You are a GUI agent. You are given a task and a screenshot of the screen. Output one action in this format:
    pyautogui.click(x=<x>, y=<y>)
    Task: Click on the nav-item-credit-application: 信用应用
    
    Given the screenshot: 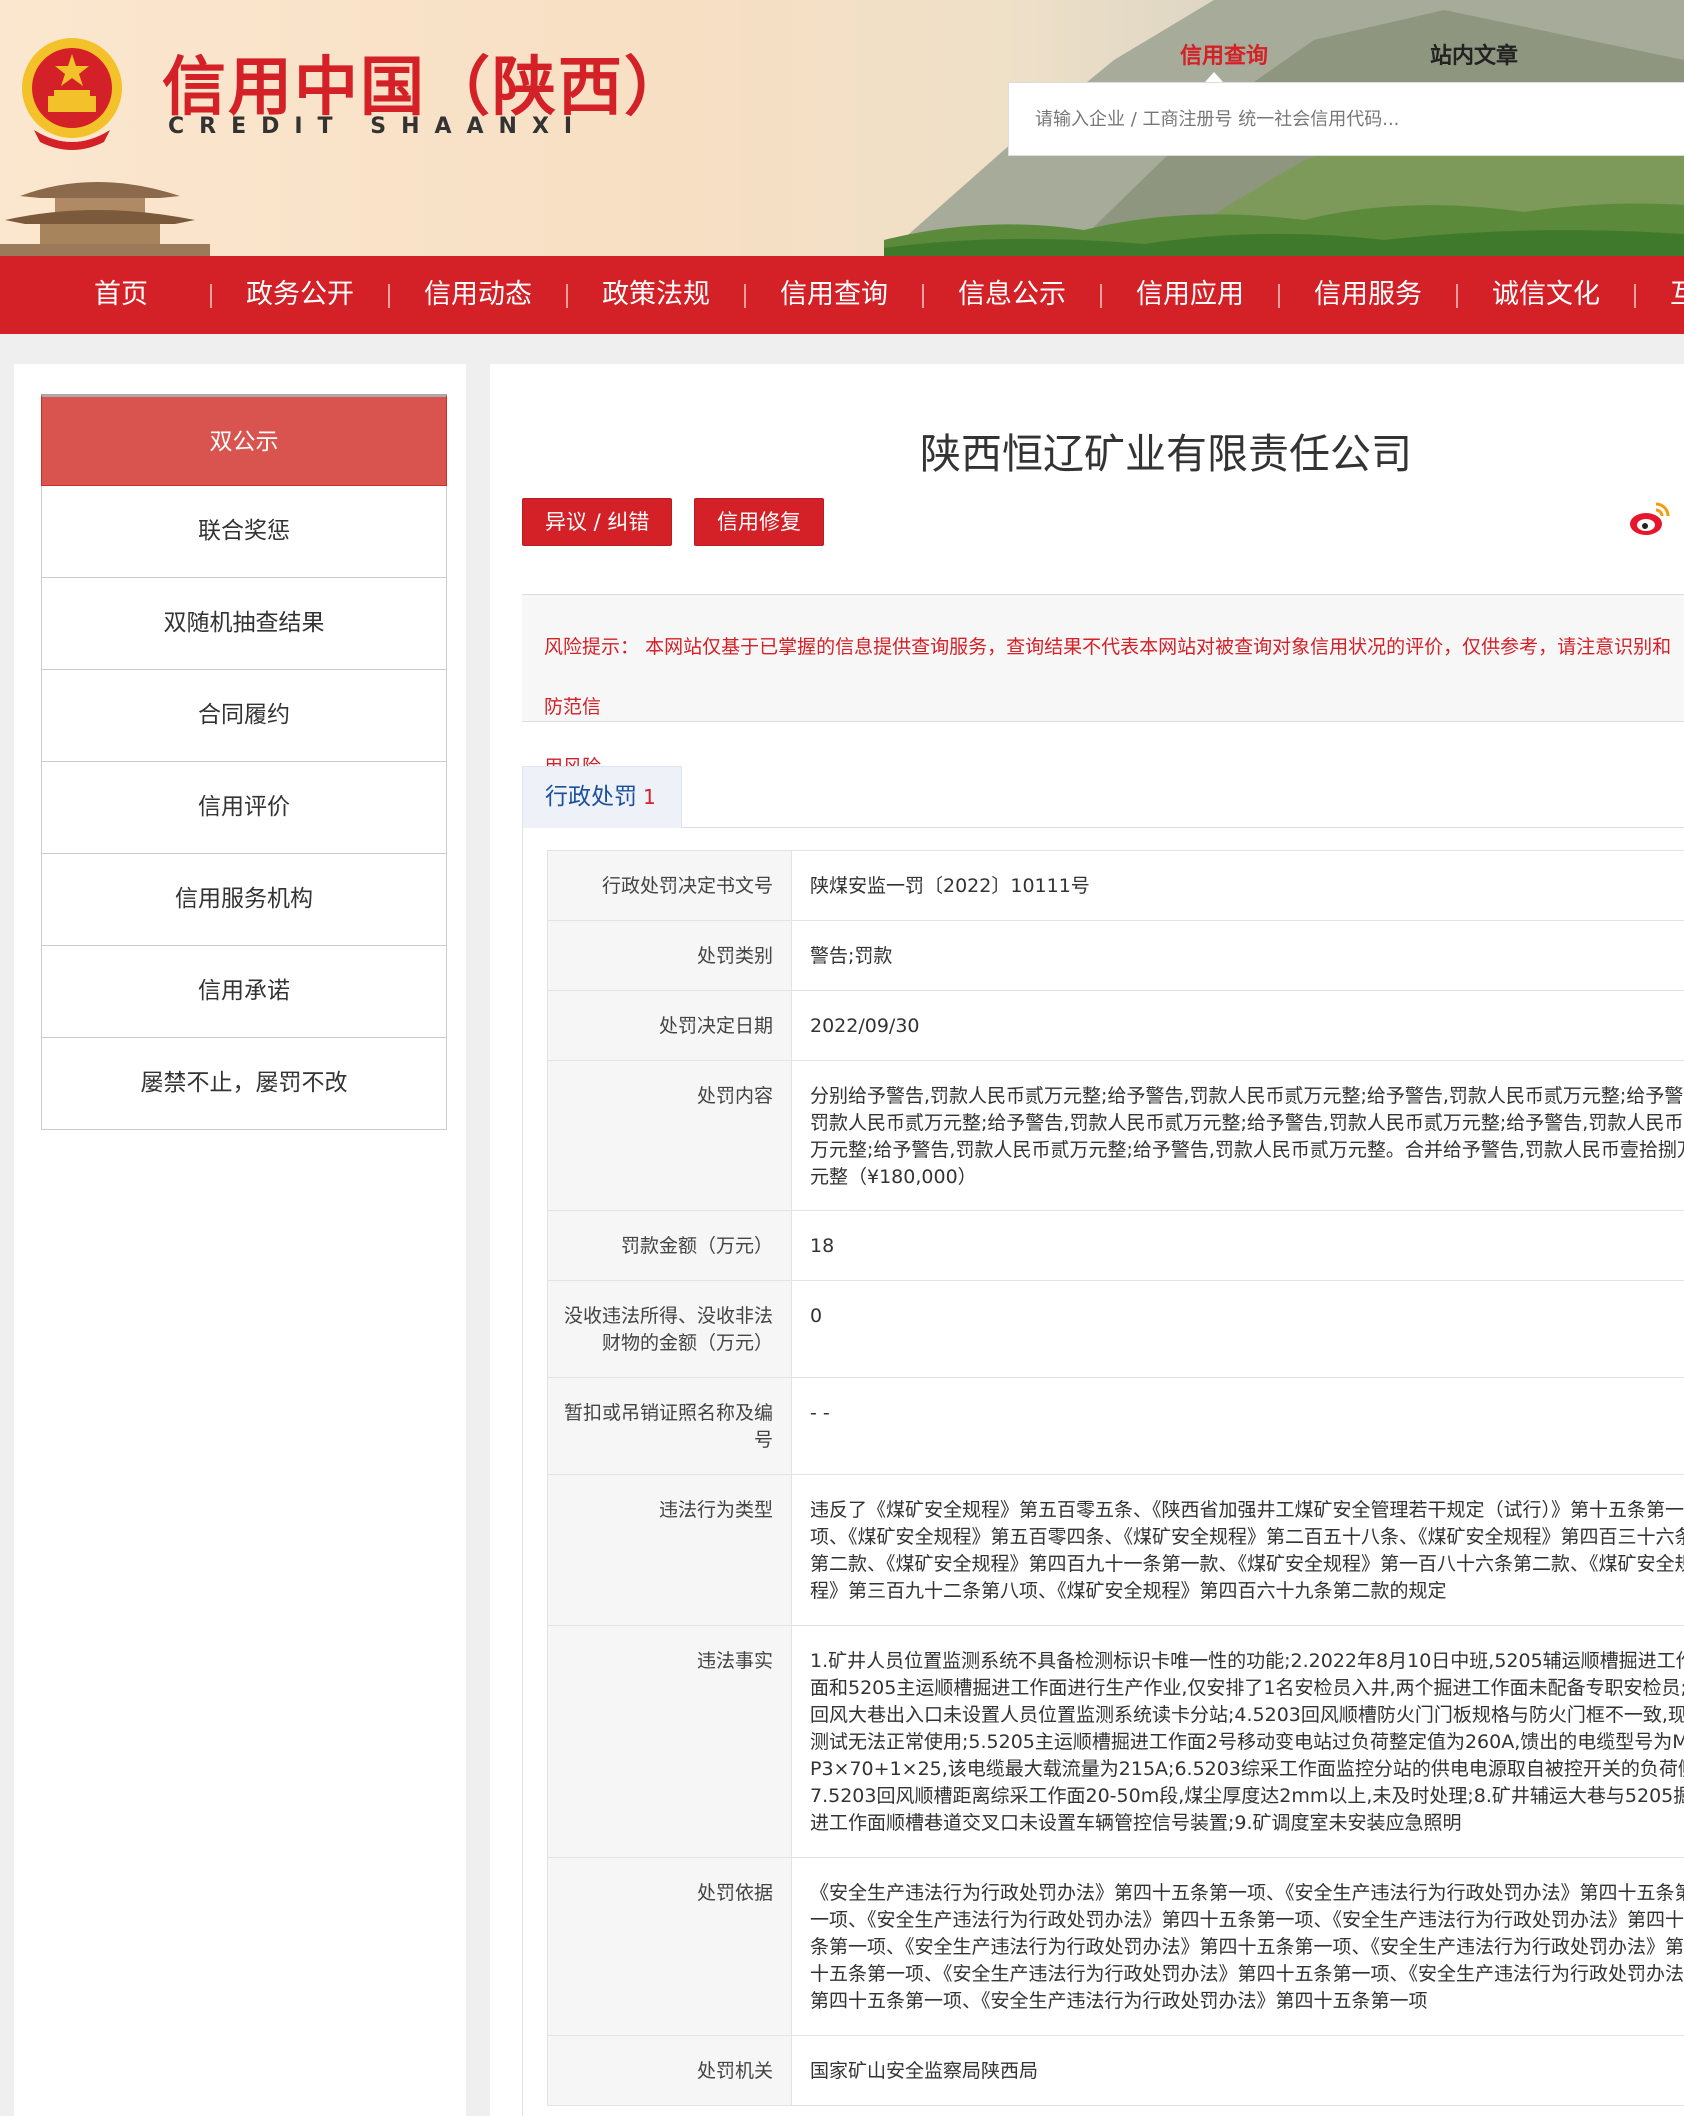 What is the action you would take?
    pyautogui.click(x=1190, y=295)
    